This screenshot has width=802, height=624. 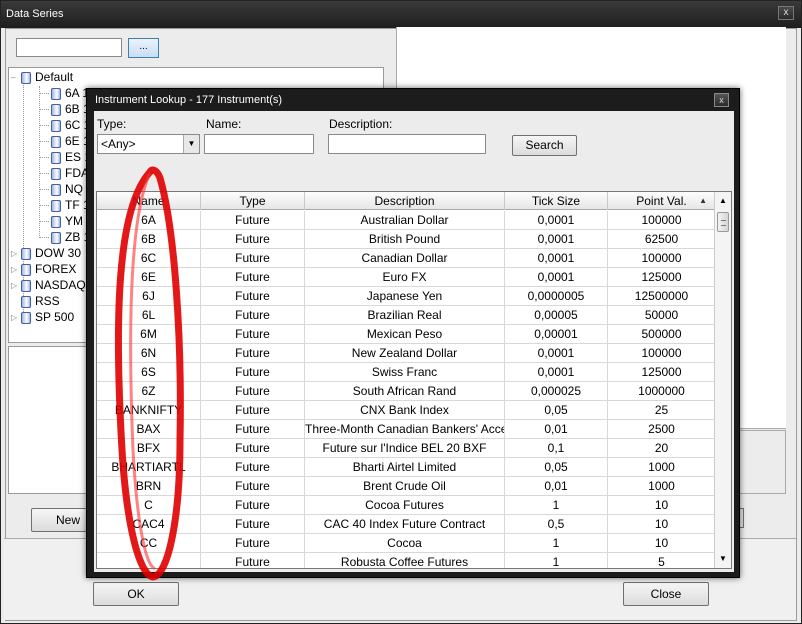 I want to click on cell-tick-size: 0,0000005, so click(x=556, y=296).